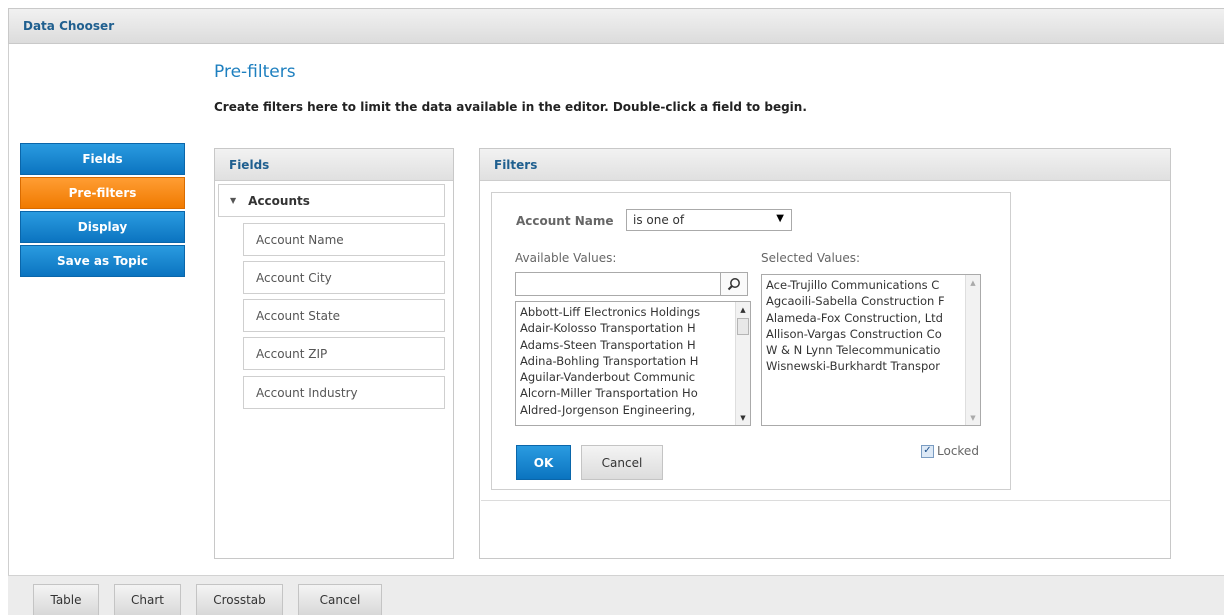 This screenshot has height=615, width=1224. What do you see at coordinates (340, 599) in the screenshot?
I see `bottom-cancel-button: Cancel` at bounding box center [340, 599].